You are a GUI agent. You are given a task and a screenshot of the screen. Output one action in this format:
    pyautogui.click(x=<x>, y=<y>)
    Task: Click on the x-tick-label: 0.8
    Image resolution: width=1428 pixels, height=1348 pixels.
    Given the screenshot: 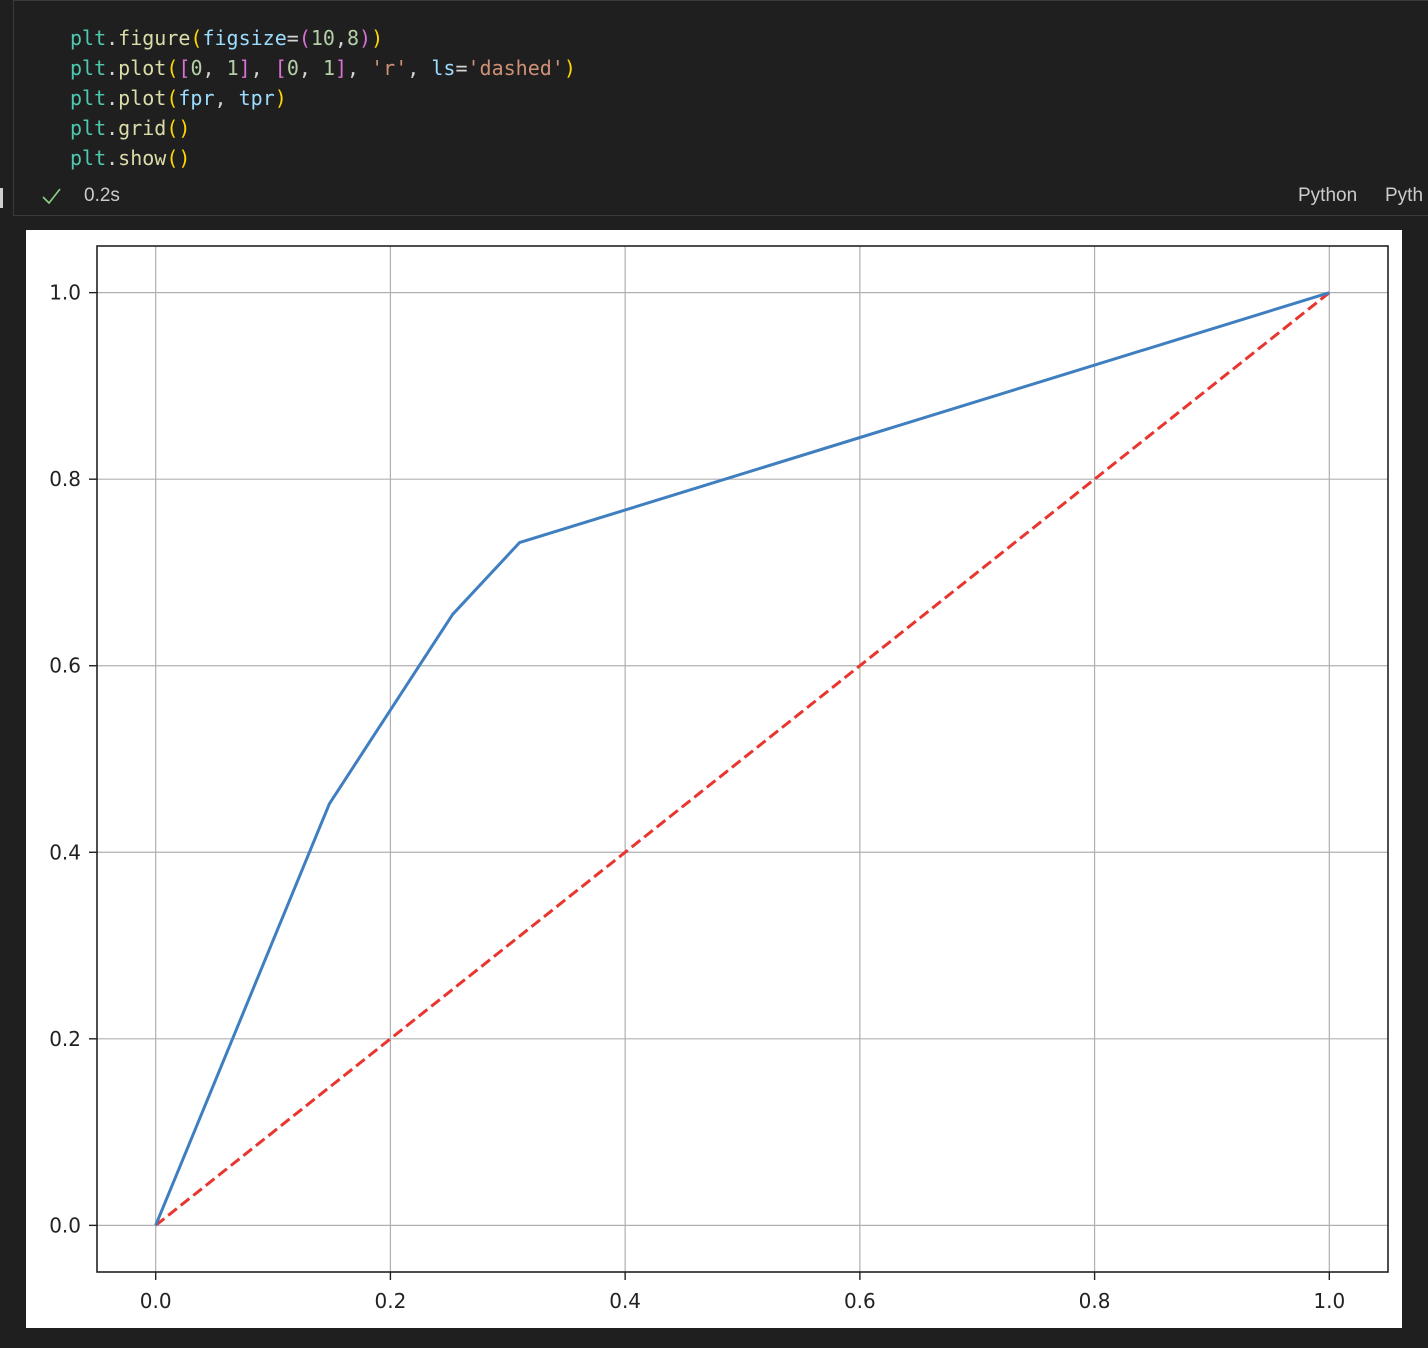 What is the action you would take?
    pyautogui.click(x=1095, y=1301)
    